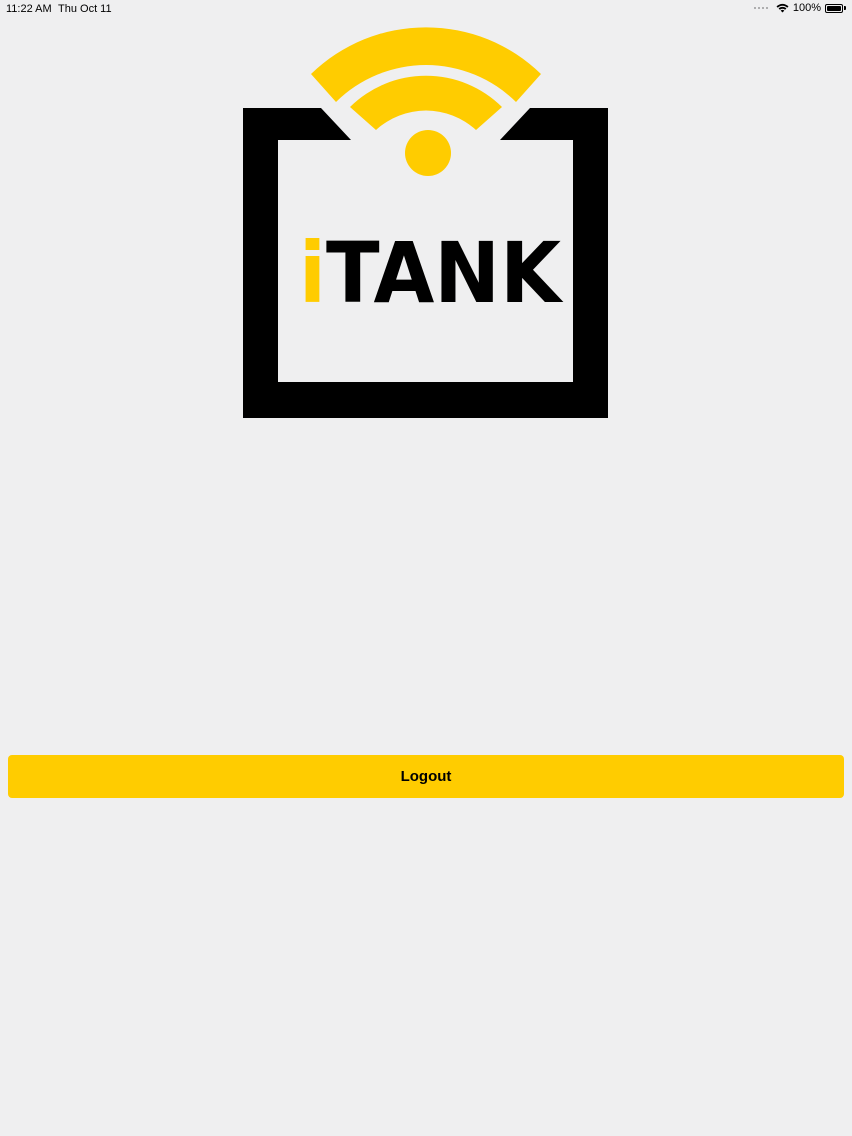 Image resolution: width=852 pixels, height=1136 pixels. What do you see at coordinates (426, 102) in the screenshot?
I see `wifi-arc-inner` at bounding box center [426, 102].